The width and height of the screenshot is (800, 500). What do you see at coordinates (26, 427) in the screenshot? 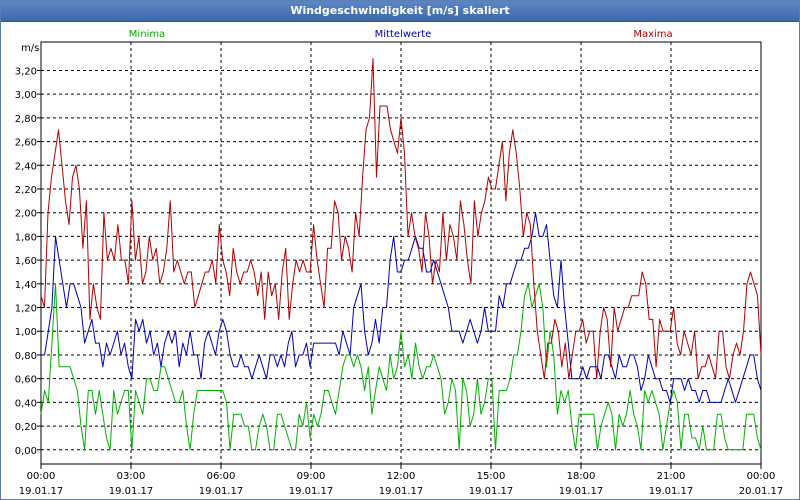
I see `y-tick-label: 0,20` at bounding box center [26, 427].